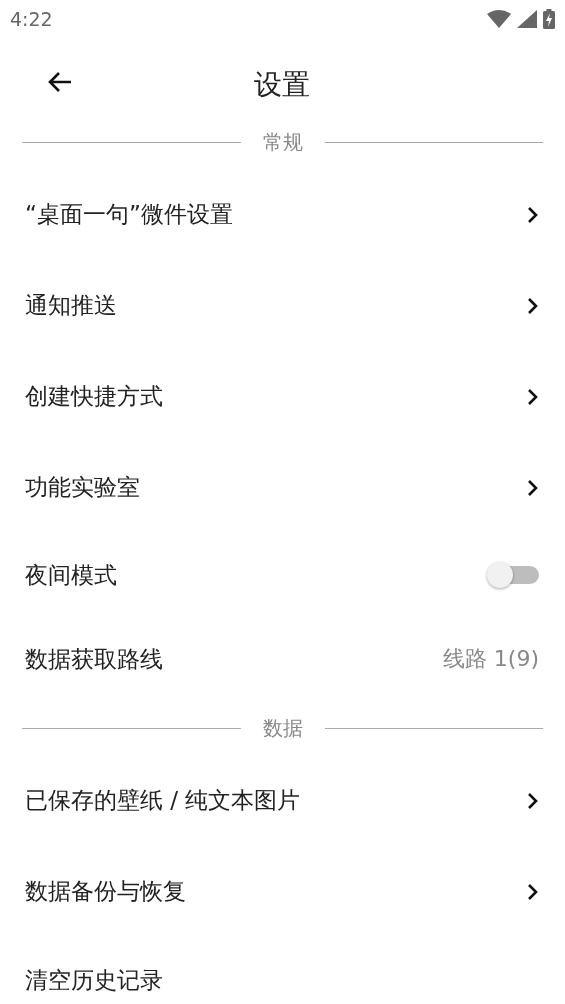  I want to click on settings-item: 通知推送, so click(282, 305).